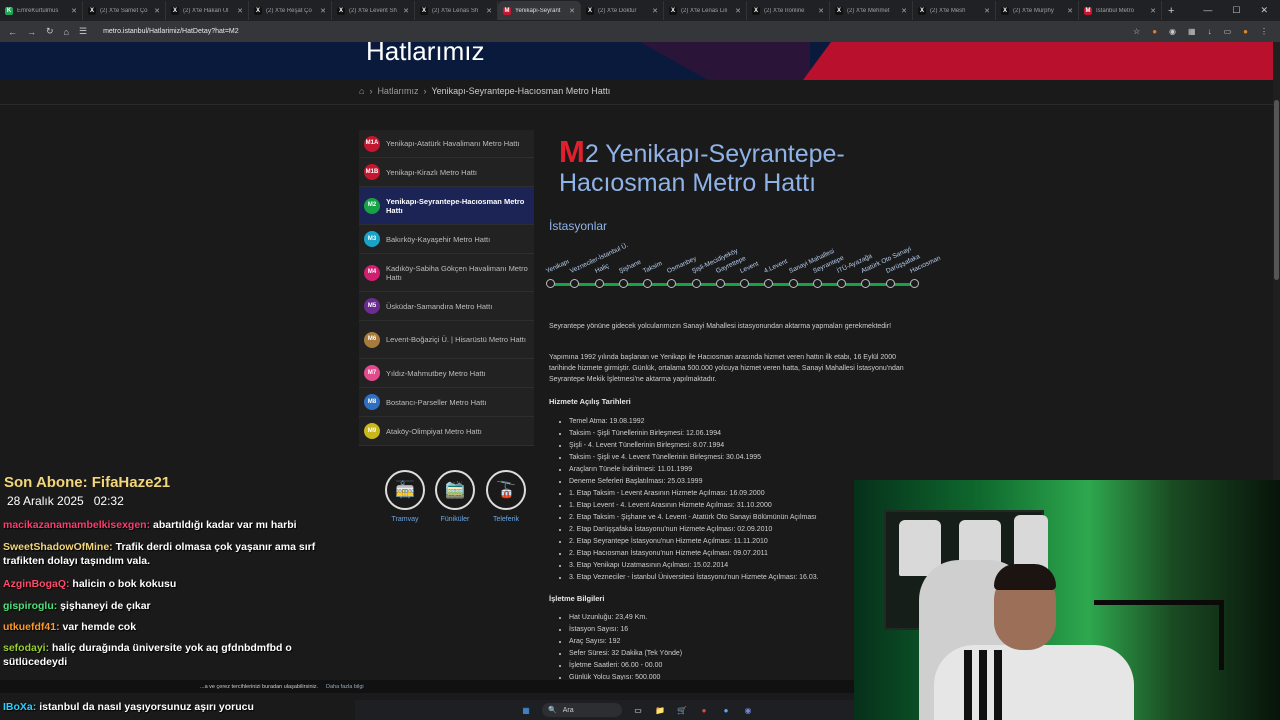 This screenshot has width=1280, height=720. I want to click on mode-funikuler: 🚞 Füniküler, so click(455, 496).